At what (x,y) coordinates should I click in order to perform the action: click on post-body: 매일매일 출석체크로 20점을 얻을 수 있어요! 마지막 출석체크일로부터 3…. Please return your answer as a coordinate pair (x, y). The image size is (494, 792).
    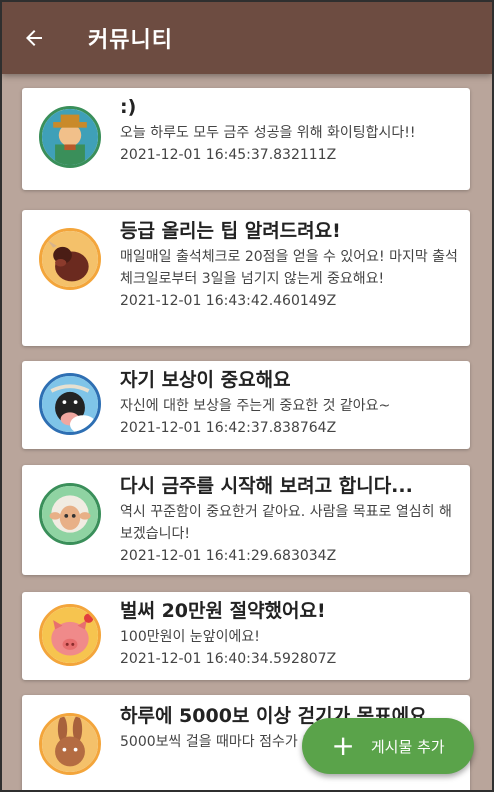
    Looking at the image, I should click on (289, 268).